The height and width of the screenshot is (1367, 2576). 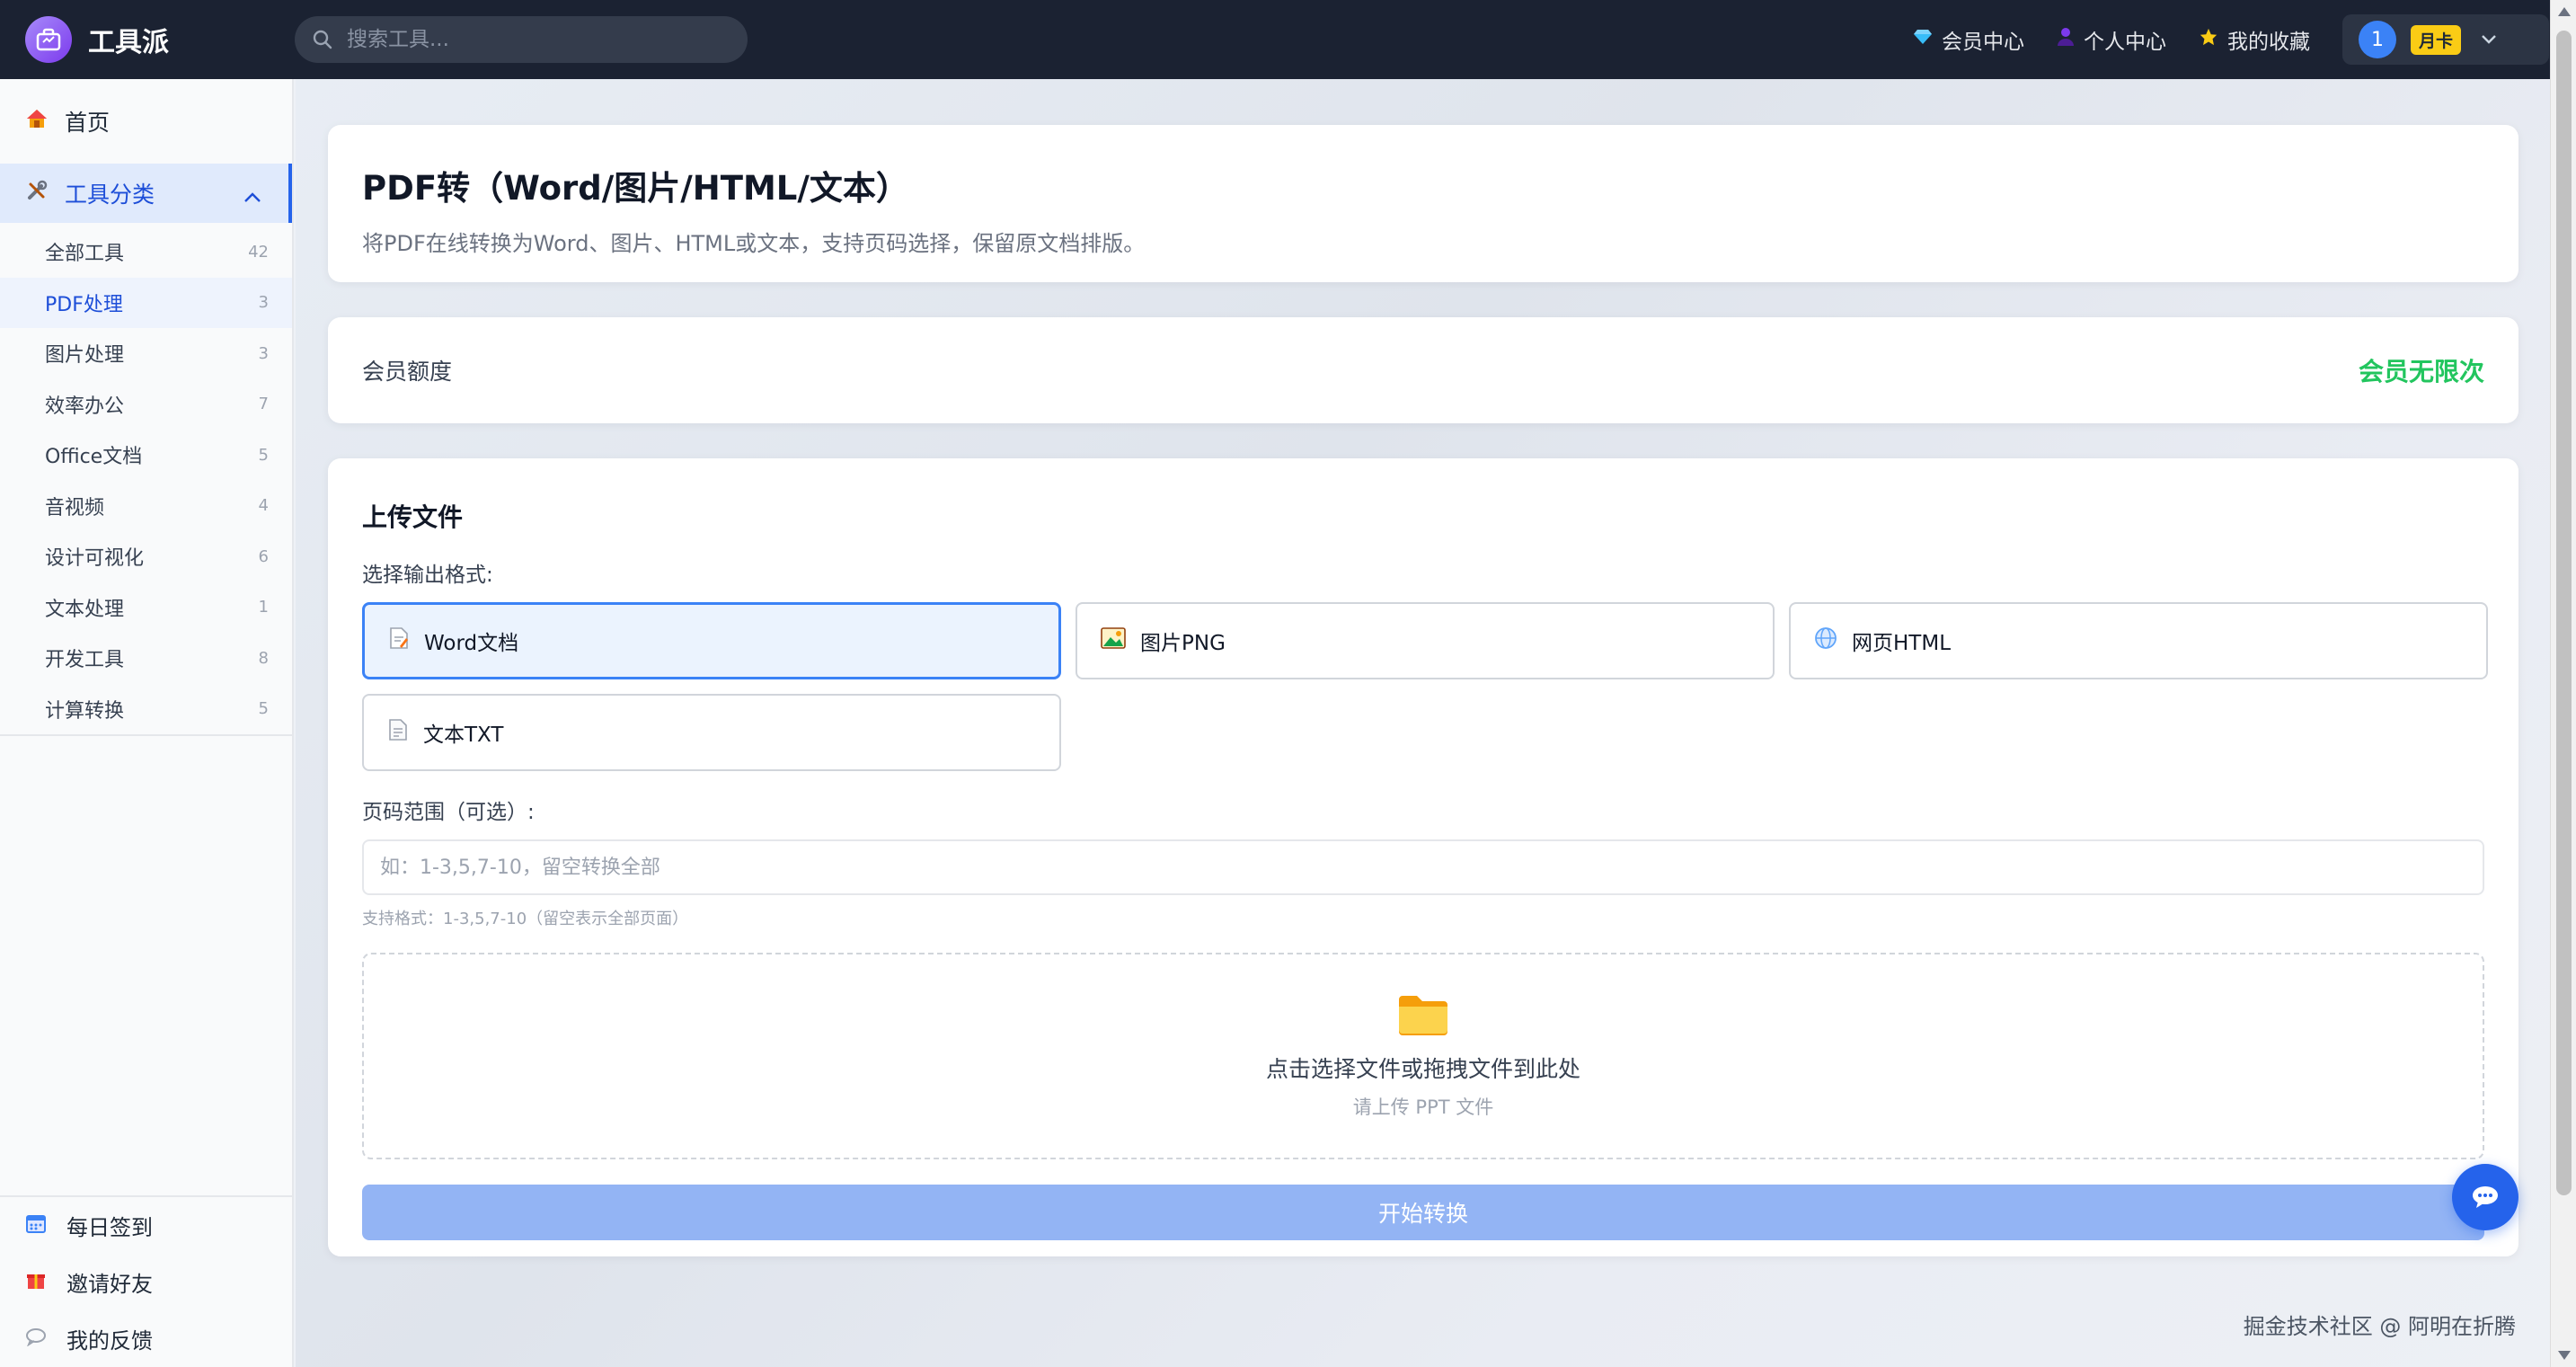 I want to click on folder-icon, so click(x=1423, y=1014).